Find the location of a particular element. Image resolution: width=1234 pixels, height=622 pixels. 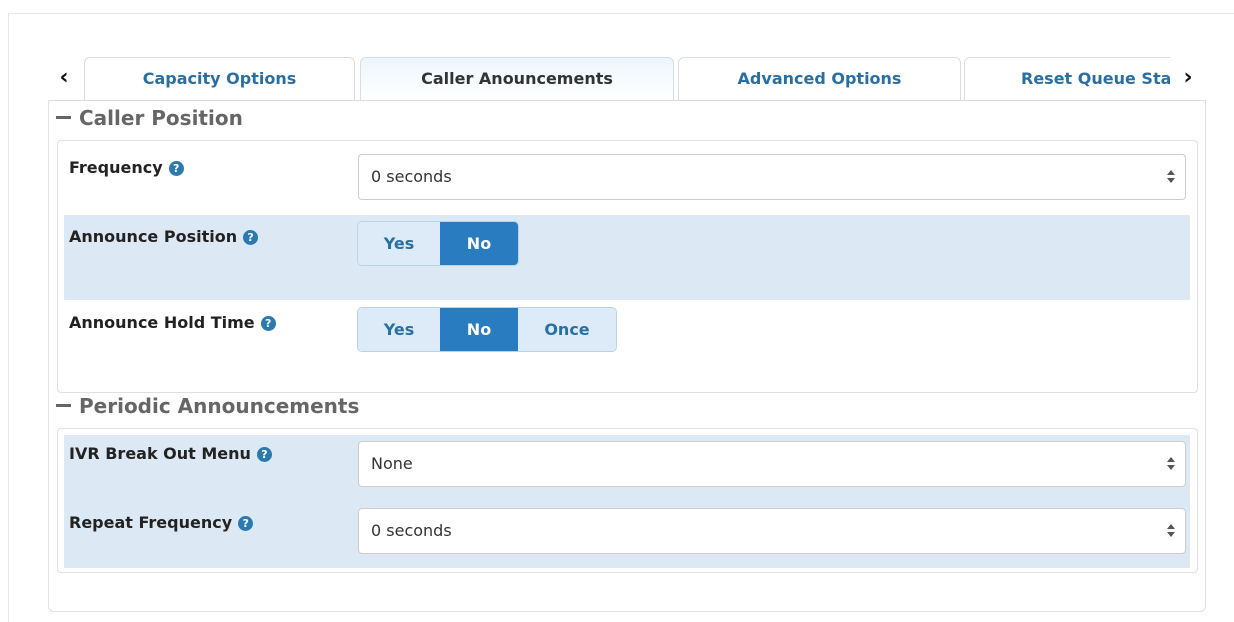

announce-hold-time-toggle: Yes No Once is located at coordinates (487, 329).